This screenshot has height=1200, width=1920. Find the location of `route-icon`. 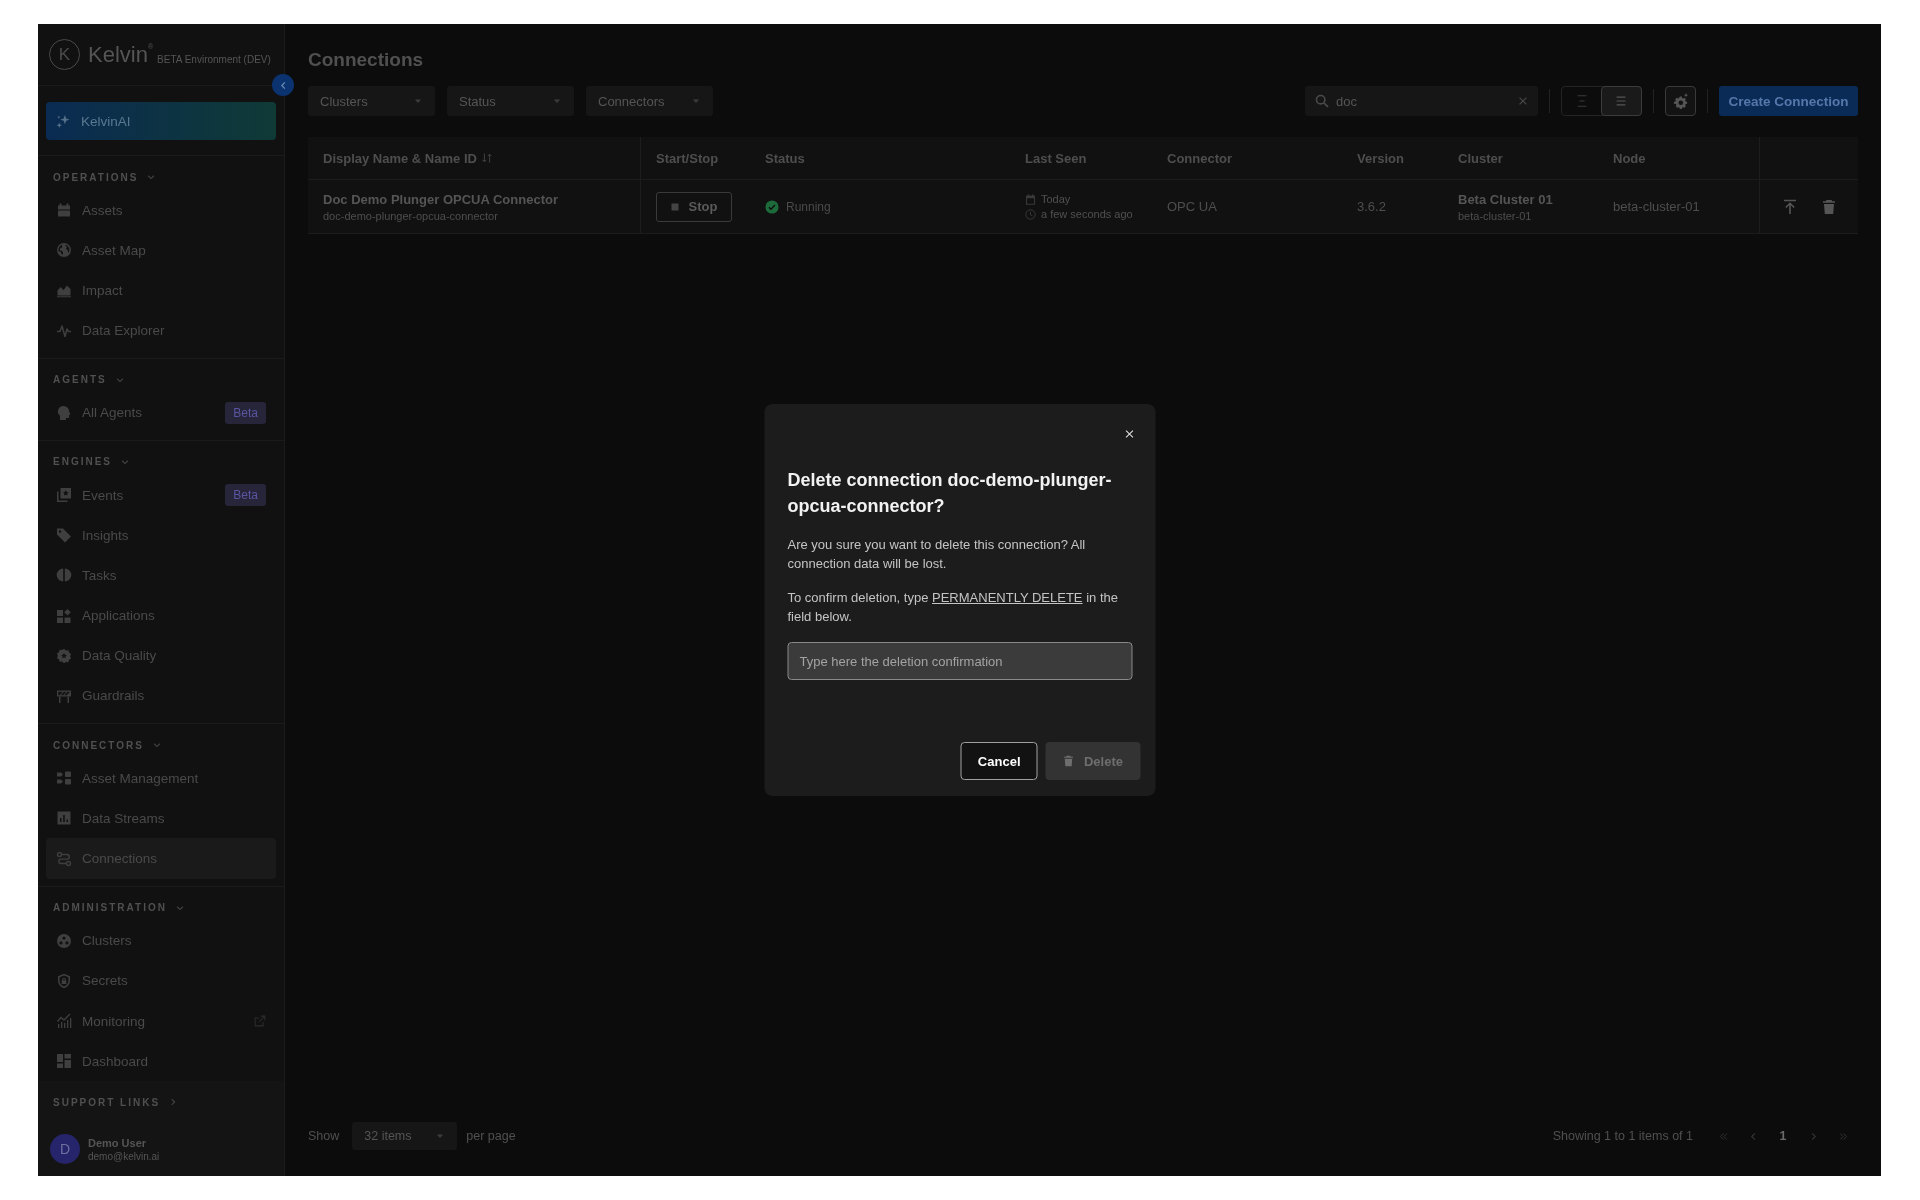

route-icon is located at coordinates (64, 858).